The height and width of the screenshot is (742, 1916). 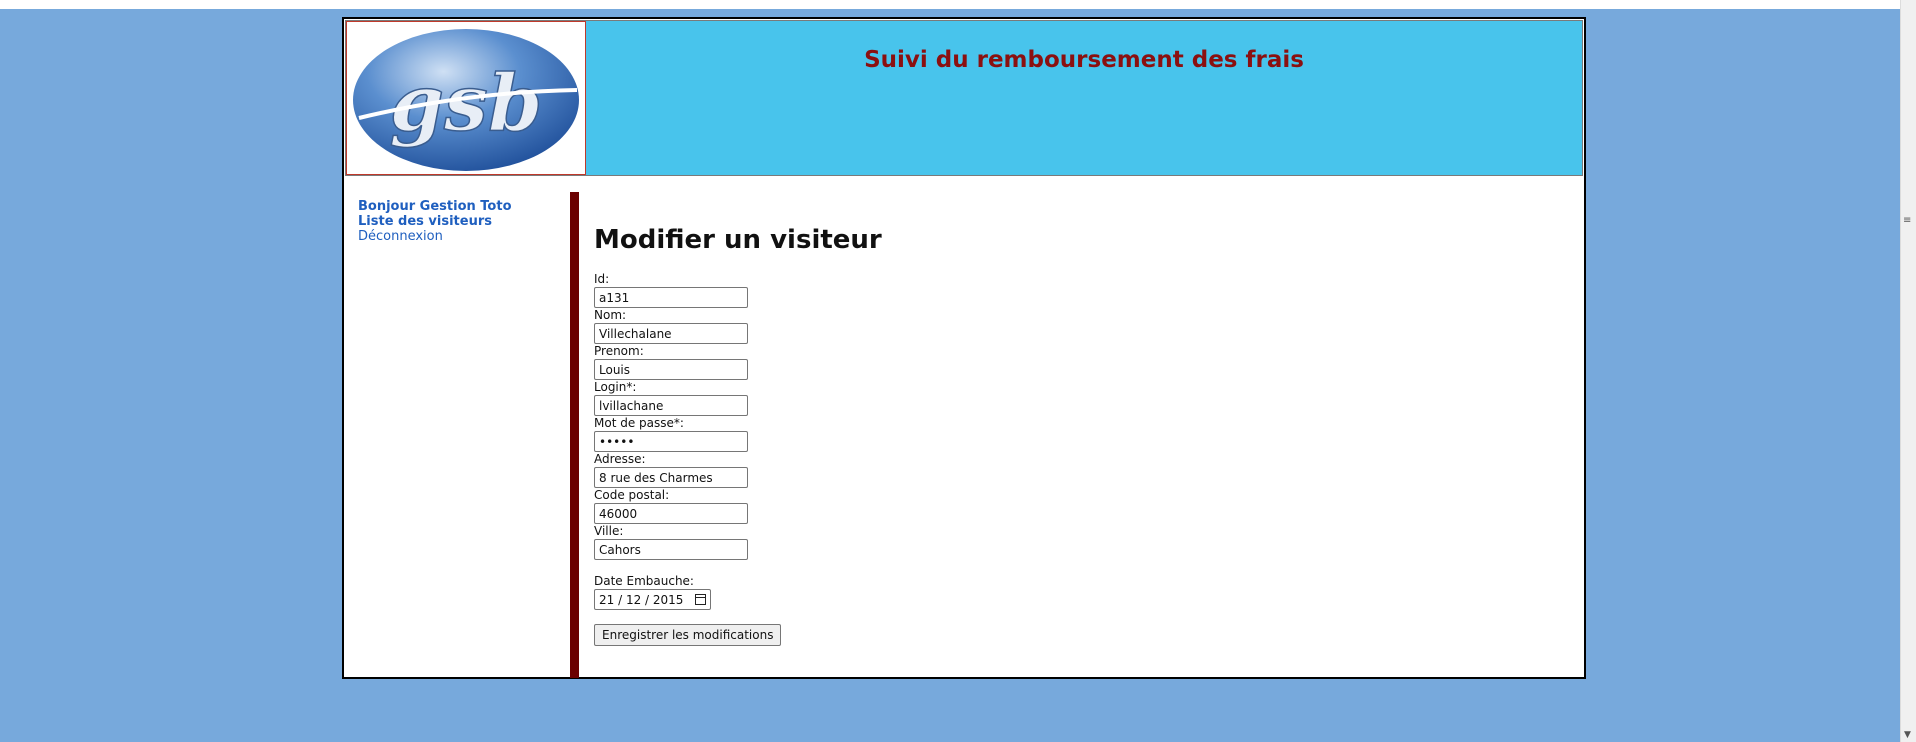 I want to click on gsb-logo: gsb, so click(x=466, y=98).